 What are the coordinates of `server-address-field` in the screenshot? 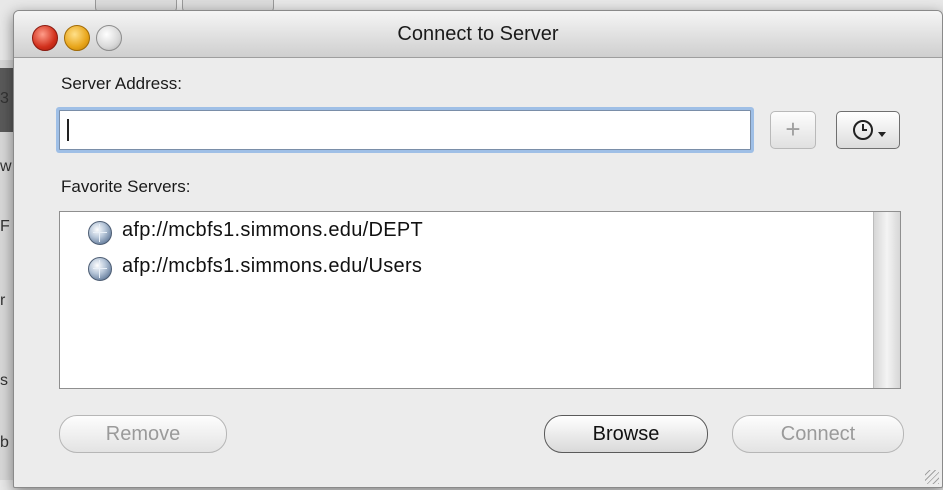 It's located at (405, 130).